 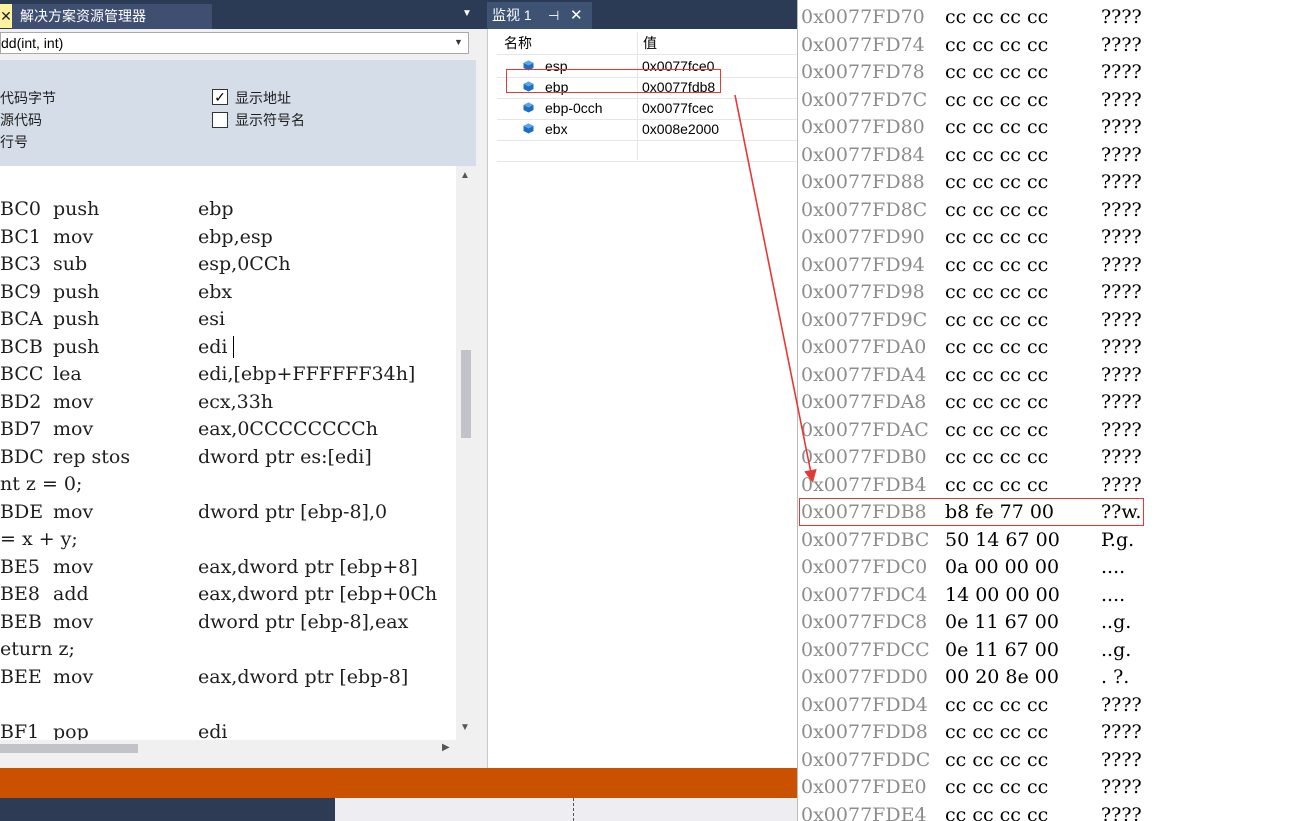 I want to click on instruction-address: BEE, so click(x=21, y=676).